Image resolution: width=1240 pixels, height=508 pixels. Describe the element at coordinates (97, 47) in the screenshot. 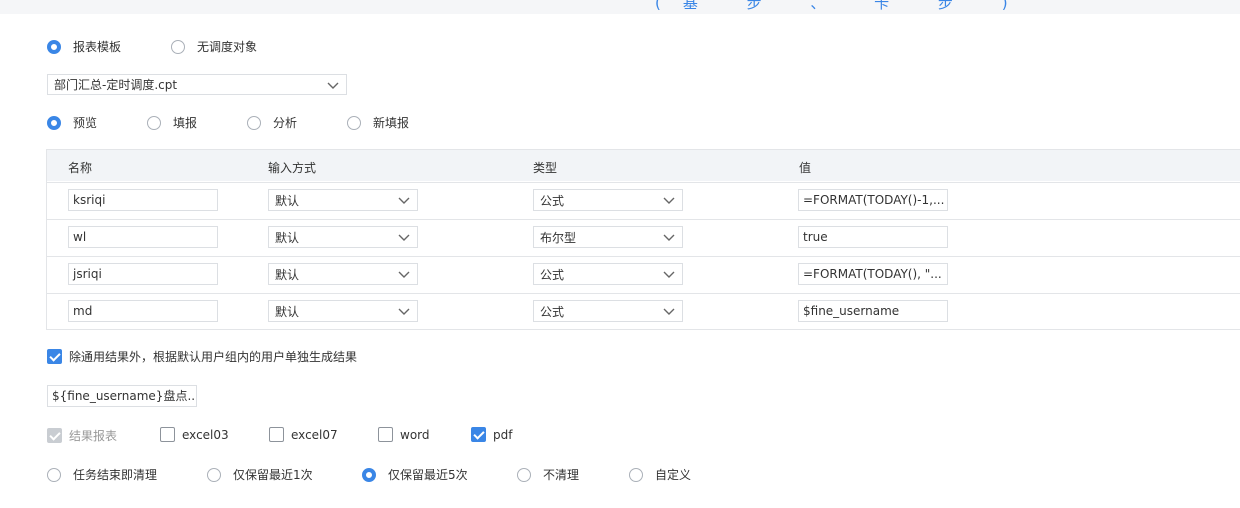

I see `radio-label: 报表模板` at that location.